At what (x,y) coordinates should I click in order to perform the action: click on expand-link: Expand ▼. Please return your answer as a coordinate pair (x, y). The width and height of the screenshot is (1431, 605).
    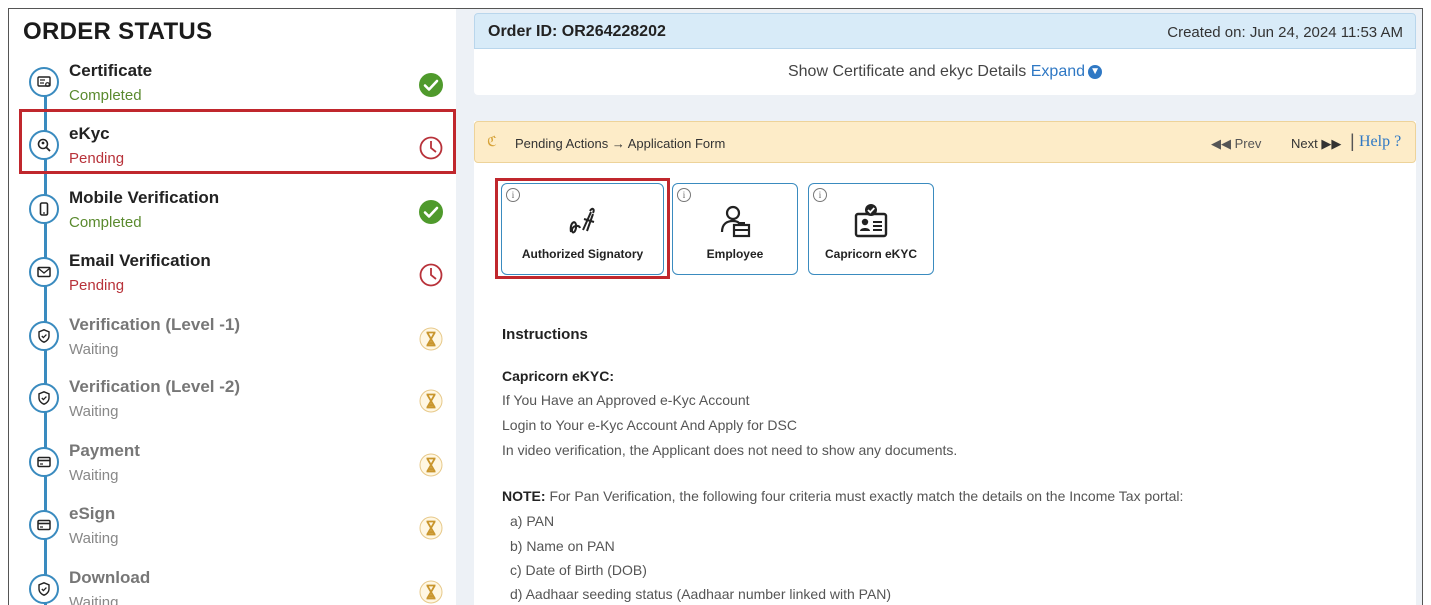
    Looking at the image, I should click on (1066, 71).